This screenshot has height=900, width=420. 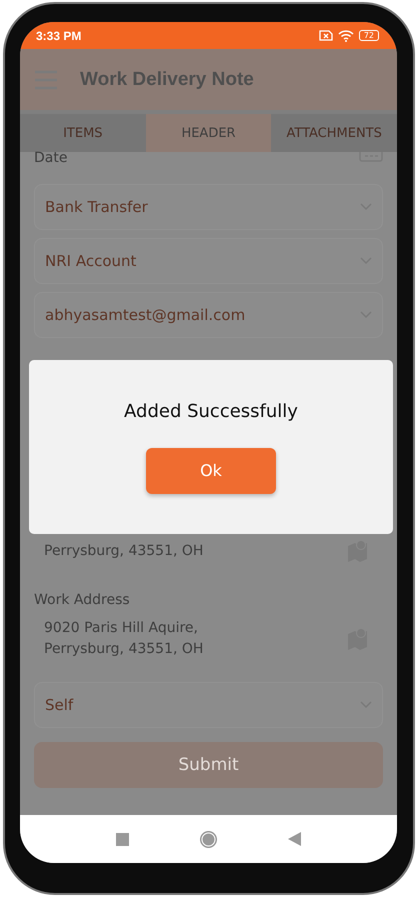 What do you see at coordinates (124, 639) in the screenshot?
I see `address-text: 9020 Paris Hill Aquire, Perrysburg, 43551, OH` at bounding box center [124, 639].